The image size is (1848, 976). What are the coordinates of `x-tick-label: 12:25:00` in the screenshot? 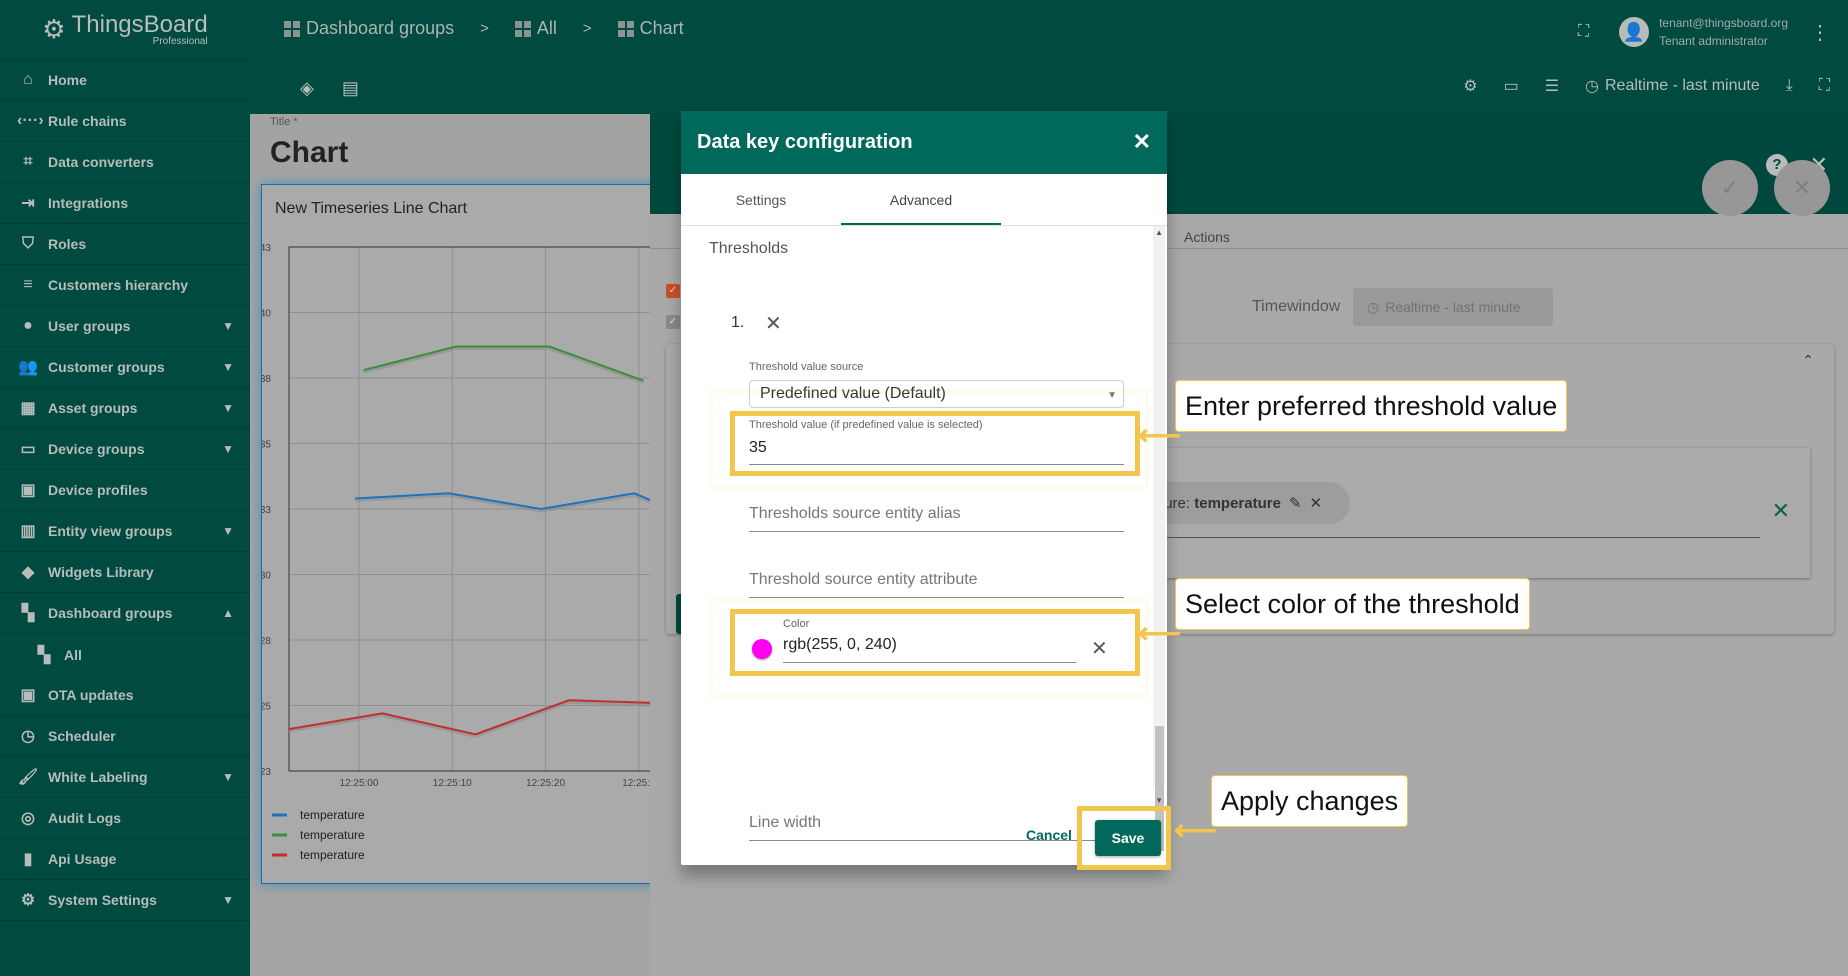 It's located at (359, 783).